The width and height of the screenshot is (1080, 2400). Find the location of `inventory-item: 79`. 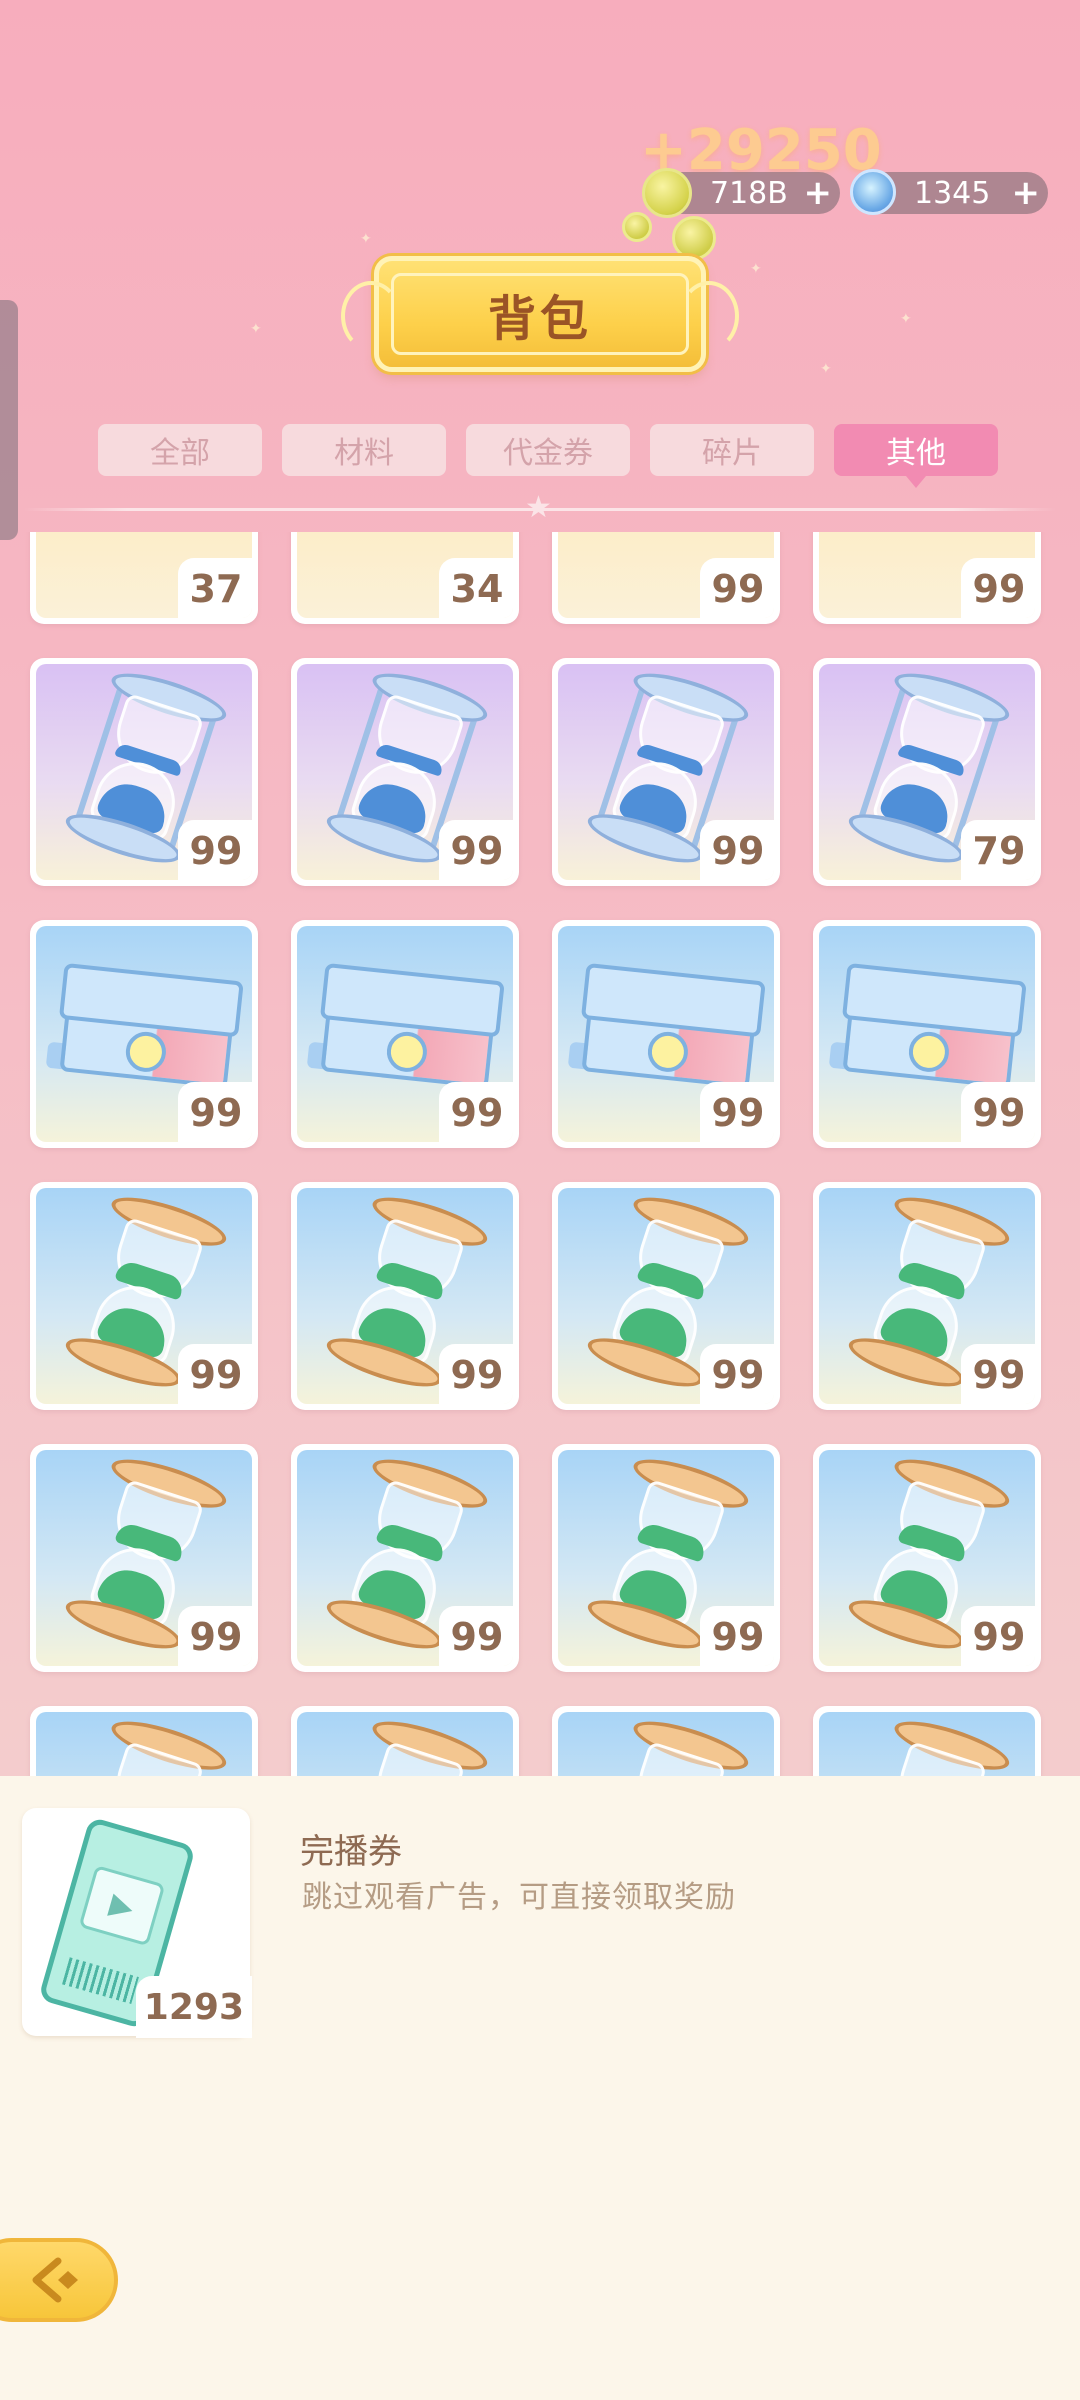

inventory-item: 79 is located at coordinates (927, 772).